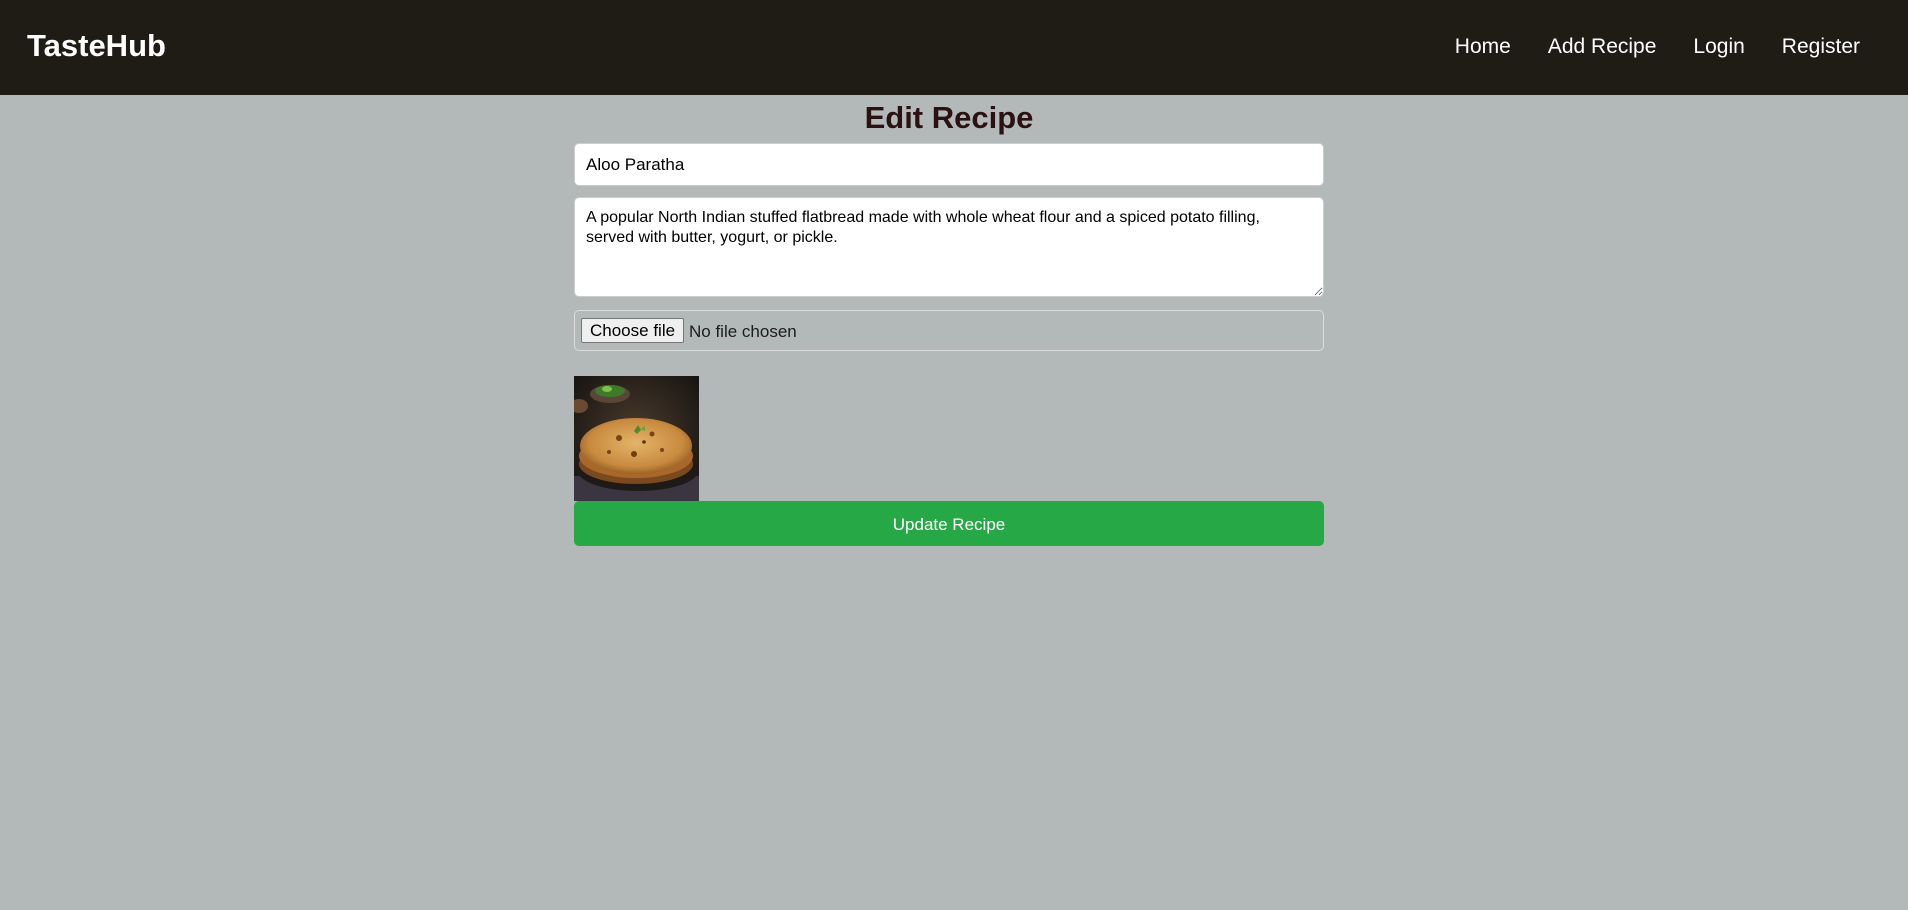  Describe the element at coordinates (949, 523) in the screenshot. I see `update-recipe-button: Update Recipe` at that location.